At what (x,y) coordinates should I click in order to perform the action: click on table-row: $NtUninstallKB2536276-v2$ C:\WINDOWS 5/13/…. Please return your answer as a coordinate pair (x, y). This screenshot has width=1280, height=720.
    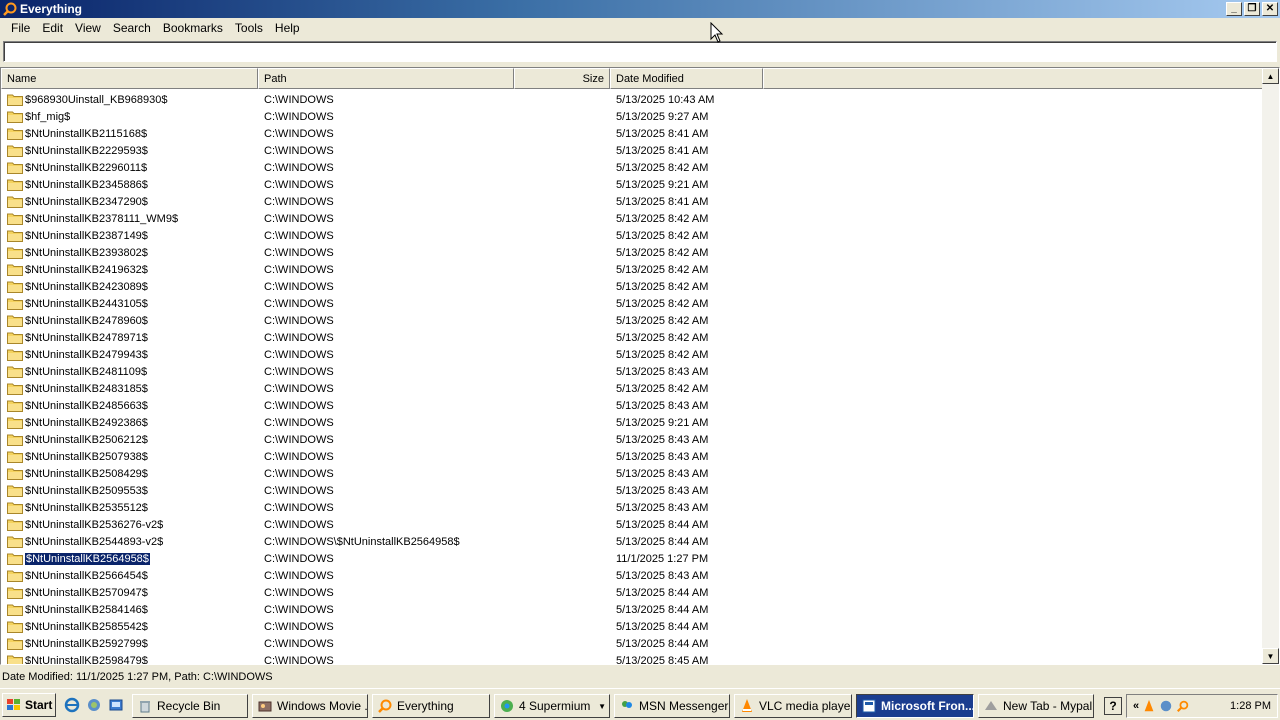
    Looking at the image, I should click on (632, 524).